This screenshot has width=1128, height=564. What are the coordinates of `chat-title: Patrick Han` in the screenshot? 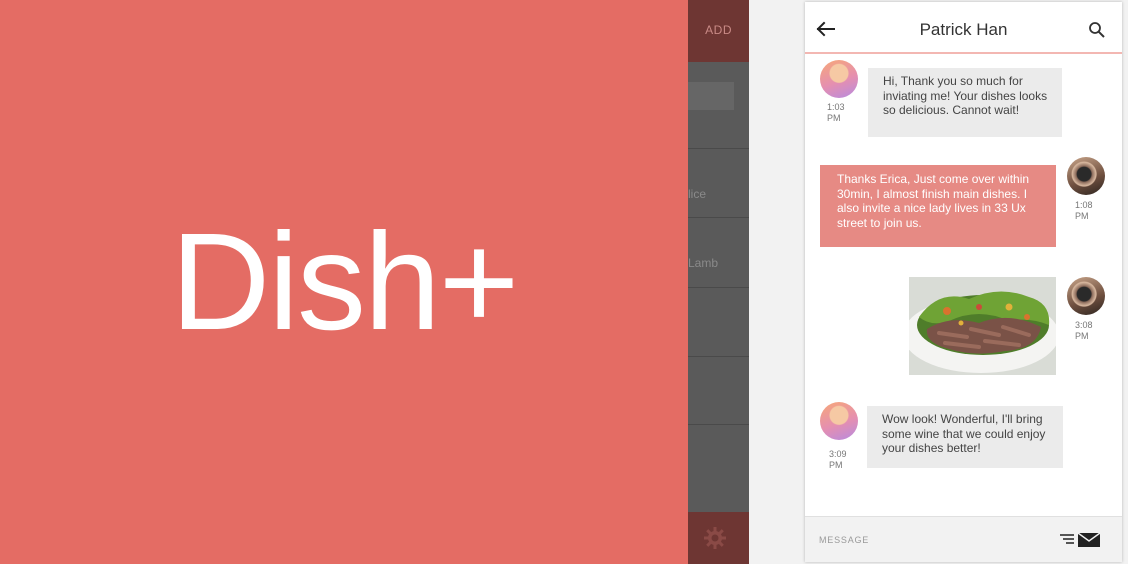 It's located at (963, 29).